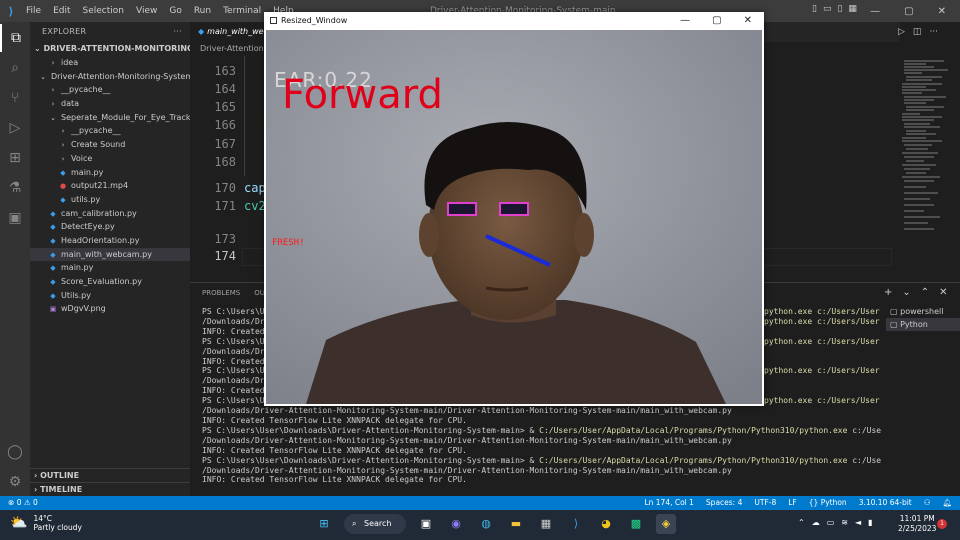 The width and height of the screenshot is (960, 540). Describe the element at coordinates (175, 11) in the screenshot. I see `menu-go: Go` at that location.